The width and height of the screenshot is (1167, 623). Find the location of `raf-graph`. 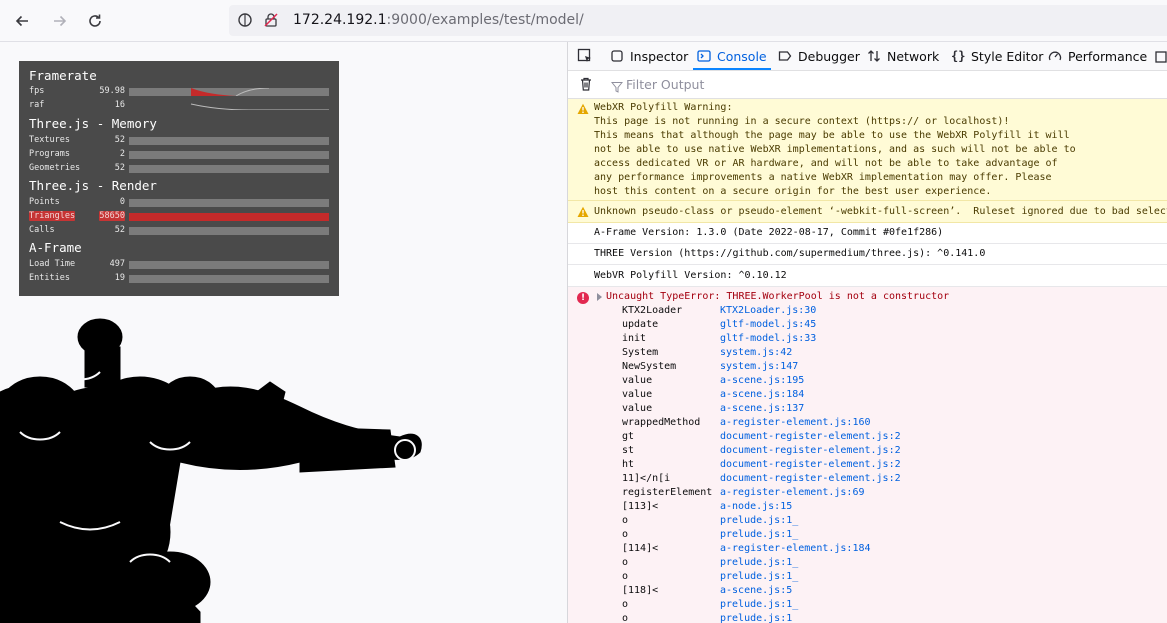

raf-graph is located at coordinates (229, 106).